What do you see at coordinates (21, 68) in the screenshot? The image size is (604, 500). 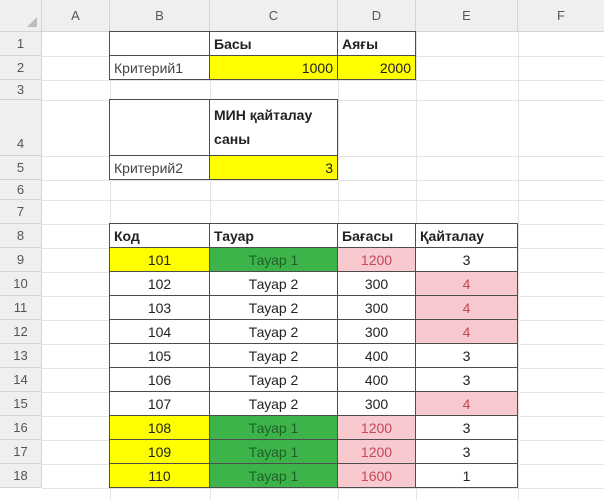 I see `row-header: 2` at bounding box center [21, 68].